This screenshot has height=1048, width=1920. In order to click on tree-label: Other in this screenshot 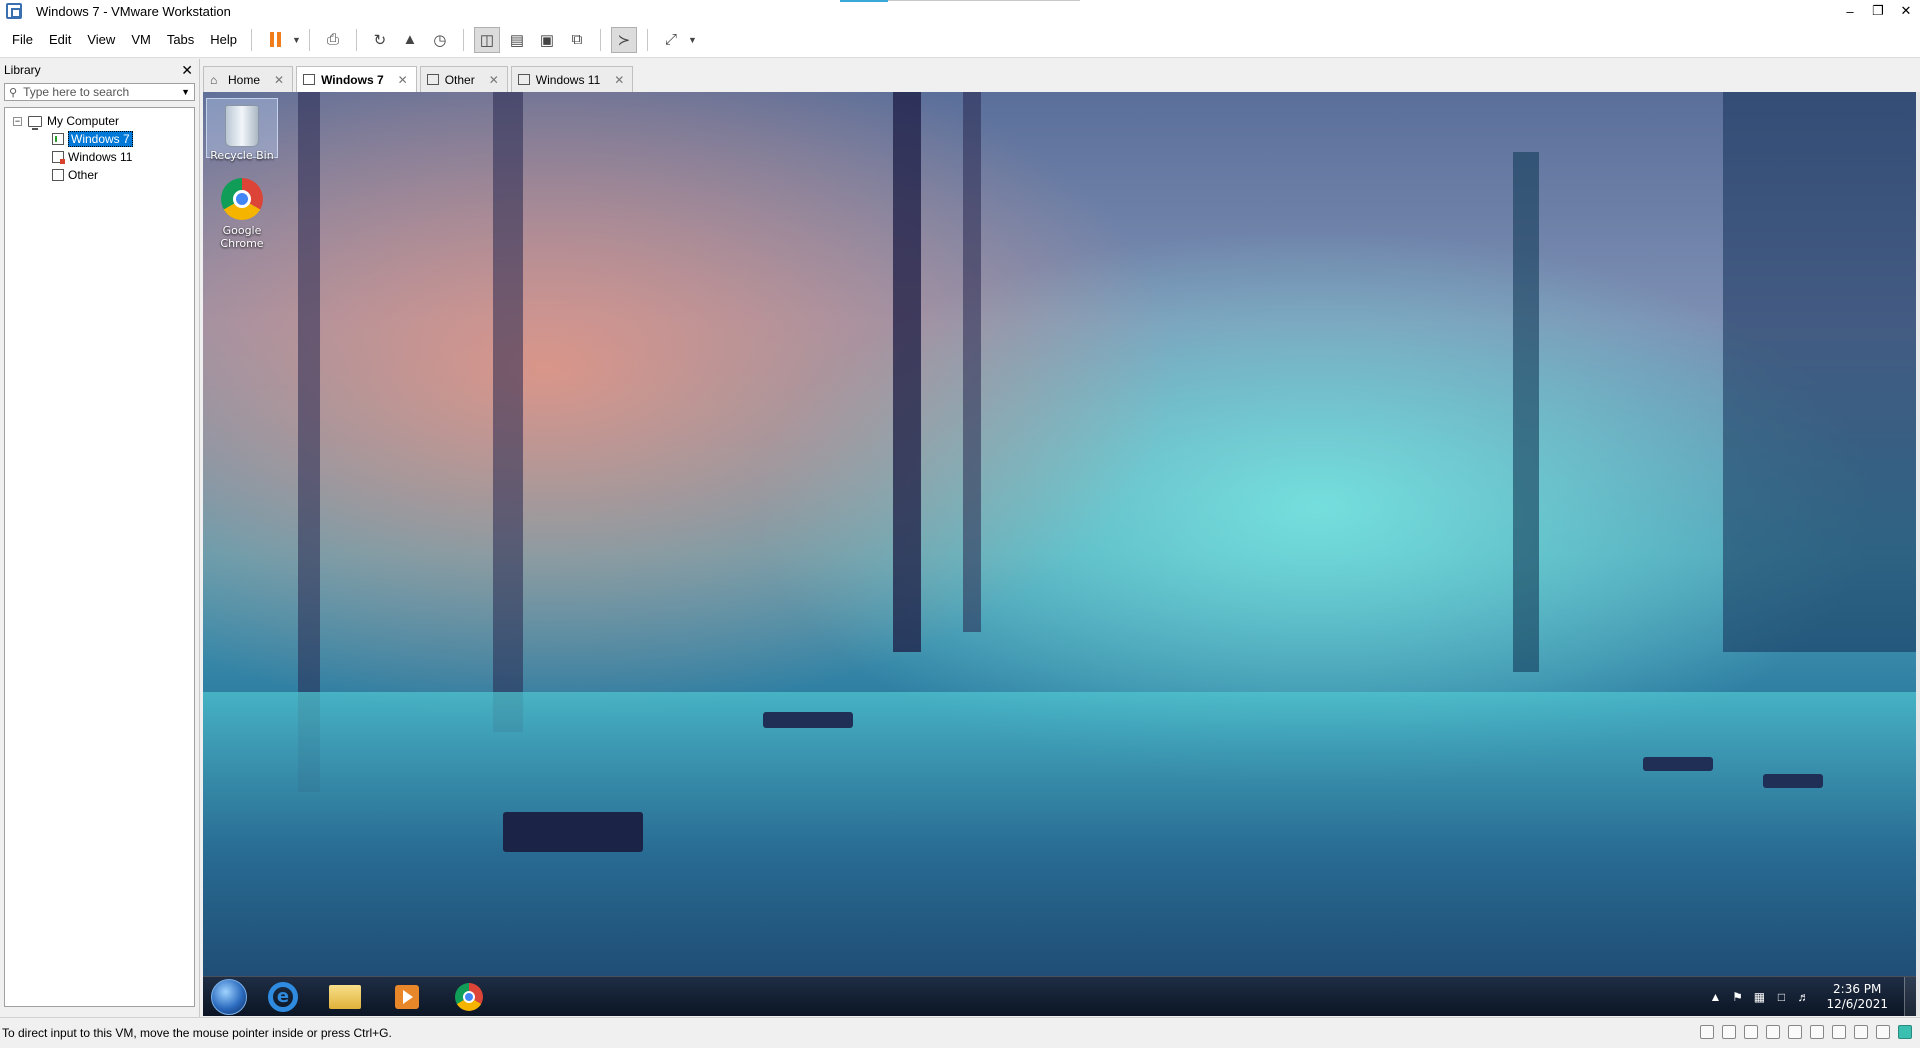, I will do `click(83, 175)`.